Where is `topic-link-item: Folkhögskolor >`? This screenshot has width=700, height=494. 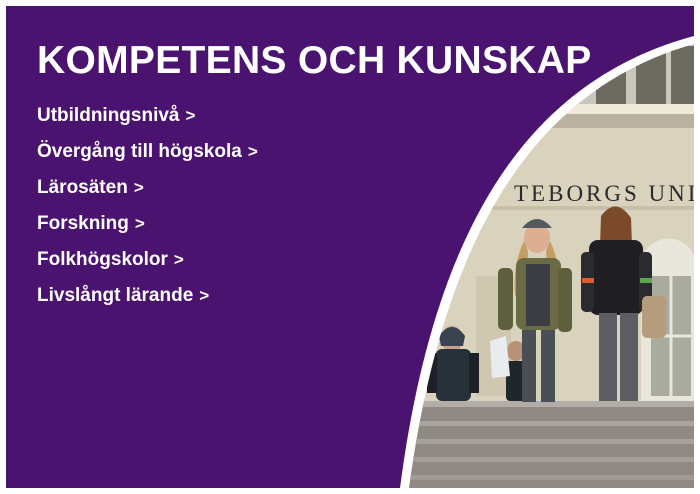 topic-link-item: Folkhögskolor > is located at coordinates (147, 260).